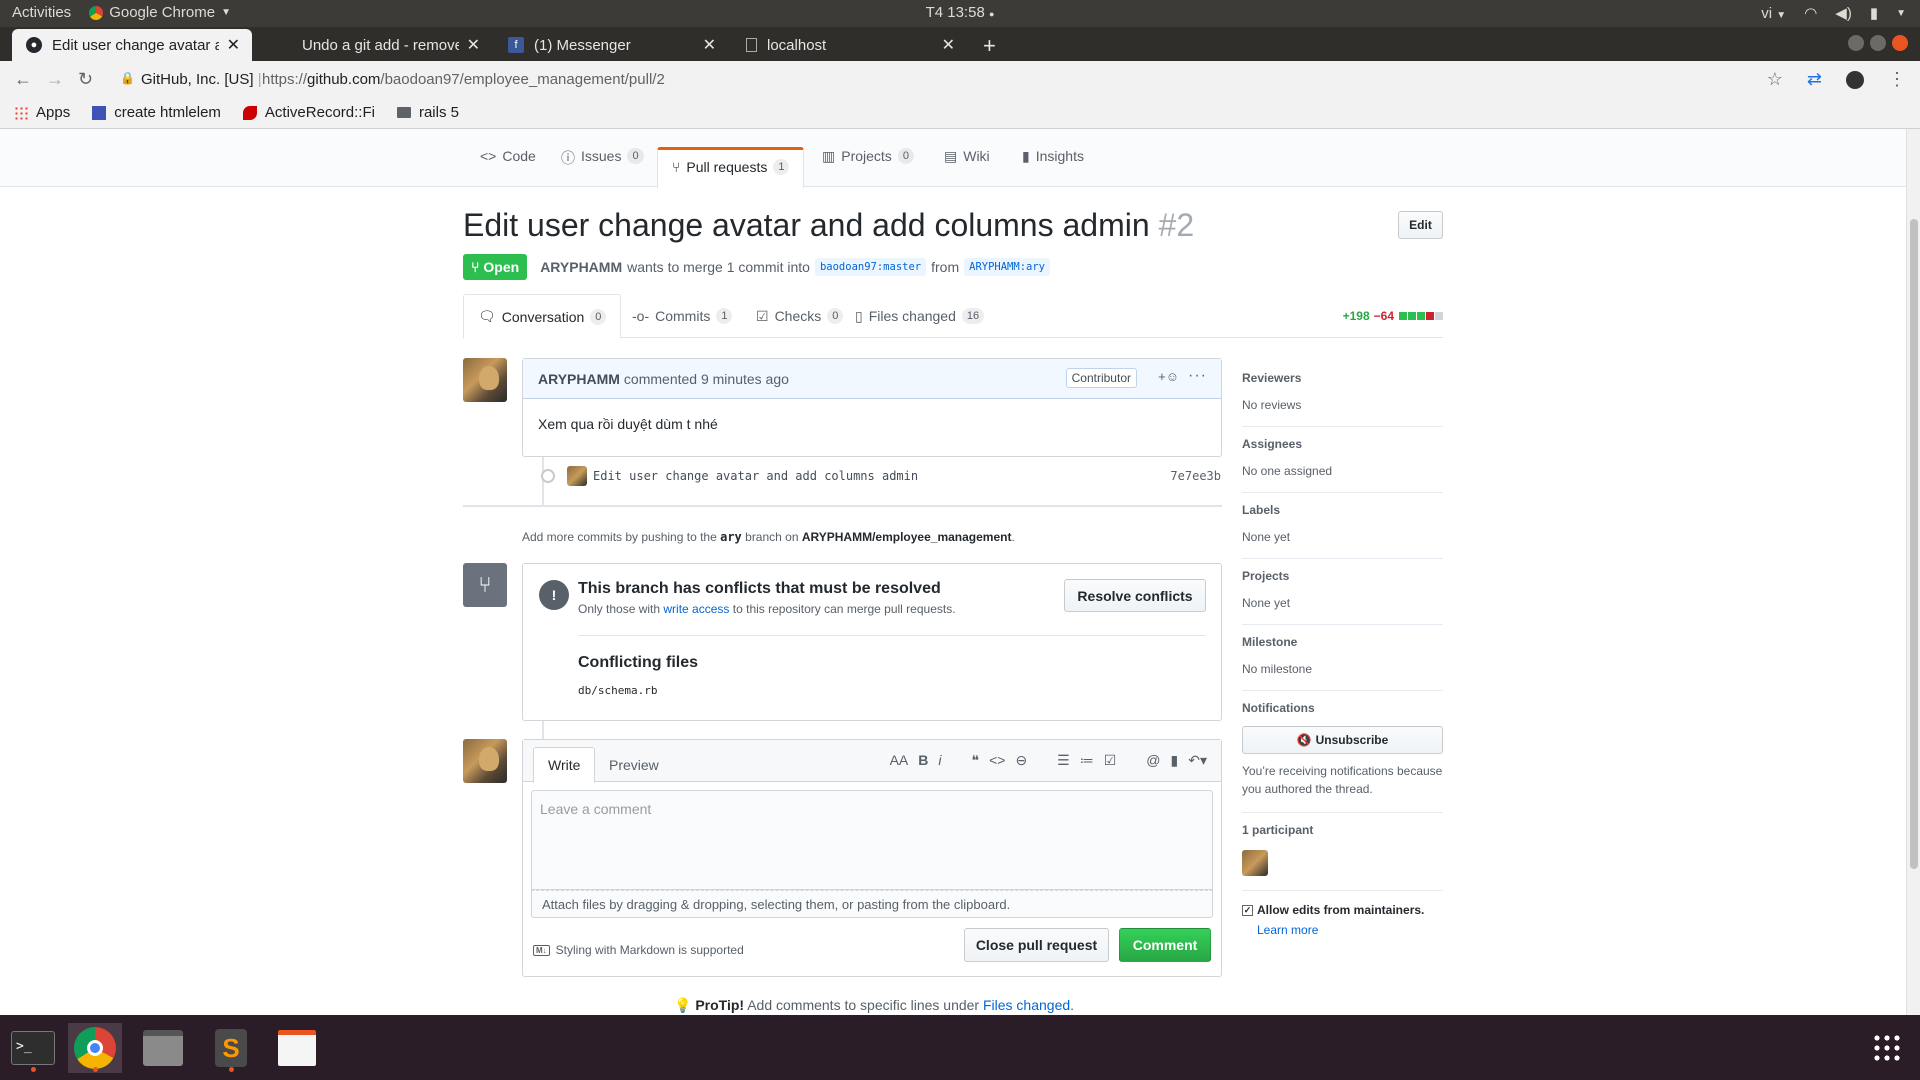 Image resolution: width=1920 pixels, height=1080 pixels. I want to click on browser-tab-localhost: localhost ✕, so click(849, 45).